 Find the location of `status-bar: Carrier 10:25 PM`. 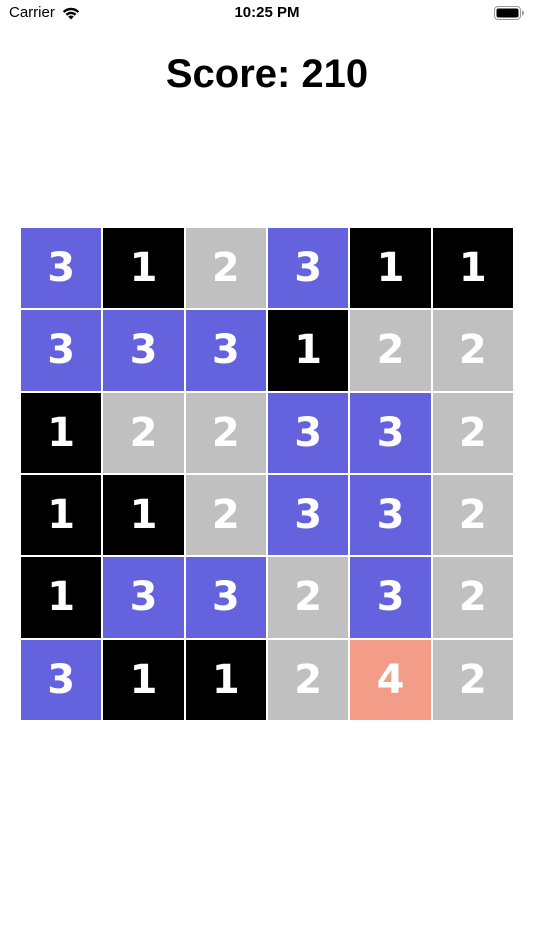

status-bar: Carrier 10:25 PM is located at coordinates (267, 15).